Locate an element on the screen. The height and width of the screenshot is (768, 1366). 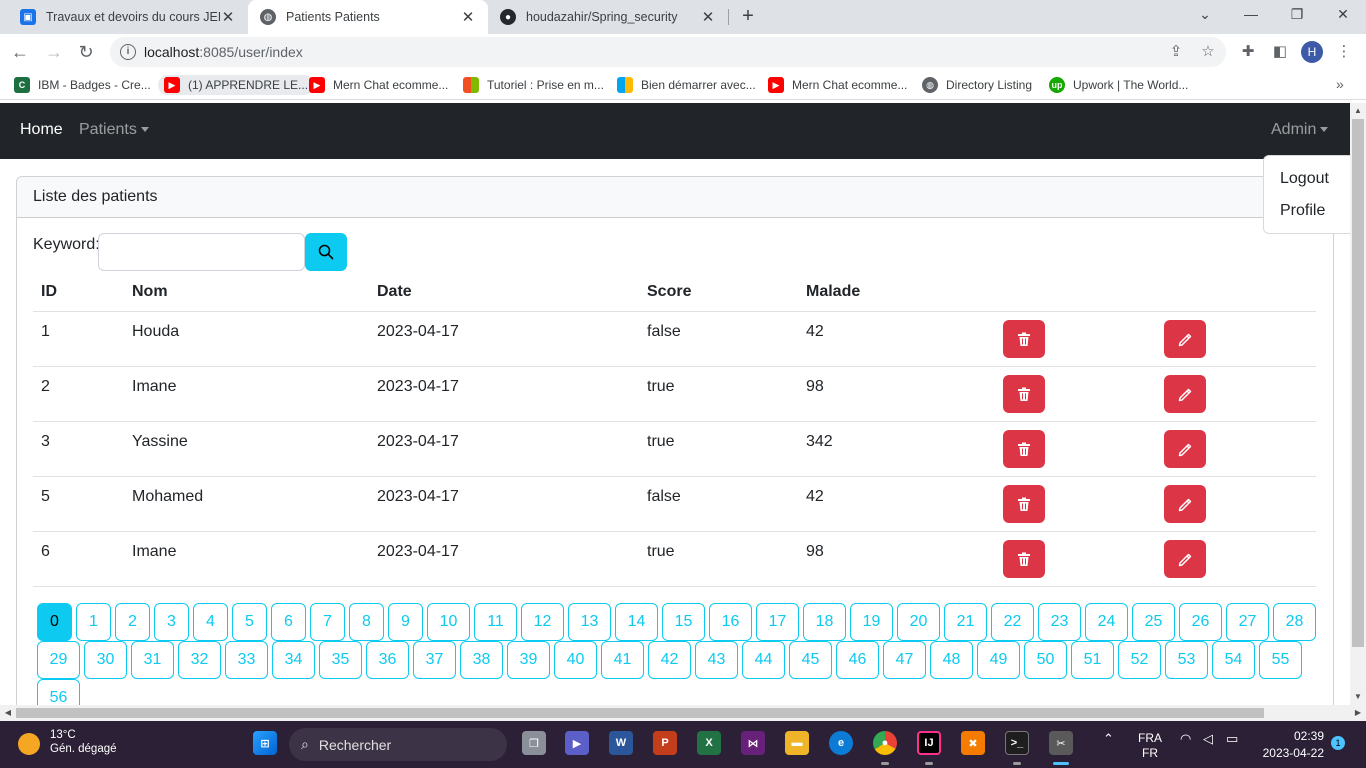
page-button: 45 is located at coordinates (810, 660).